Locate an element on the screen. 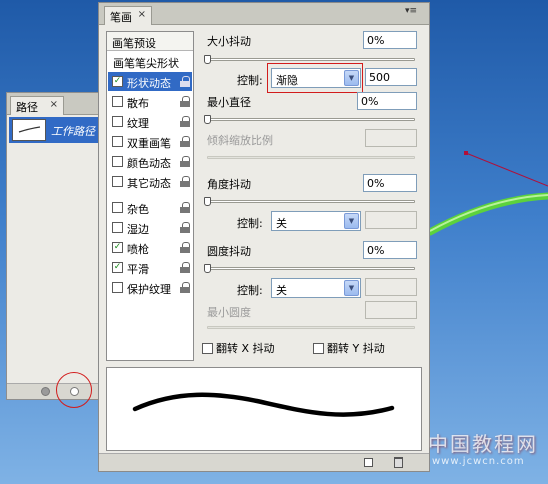 Image resolution: width=548 pixels, height=484 pixels. angle-control-extra-input is located at coordinates (391, 220).